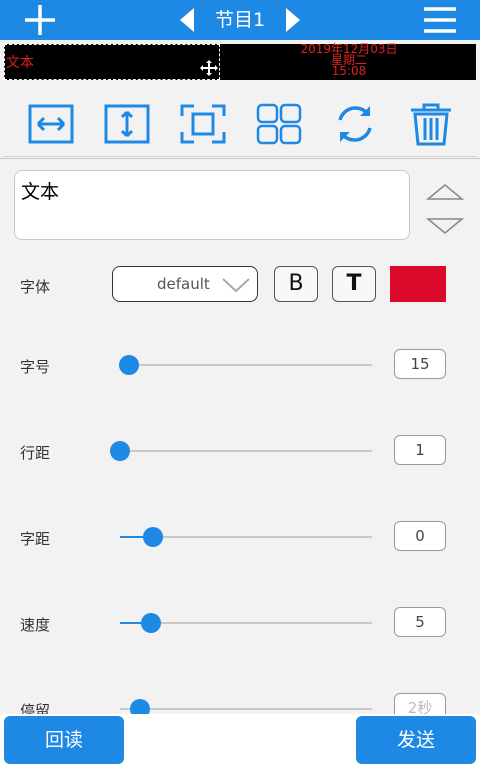 The image size is (480, 769). I want to click on preview-text: 文本, so click(20, 63).